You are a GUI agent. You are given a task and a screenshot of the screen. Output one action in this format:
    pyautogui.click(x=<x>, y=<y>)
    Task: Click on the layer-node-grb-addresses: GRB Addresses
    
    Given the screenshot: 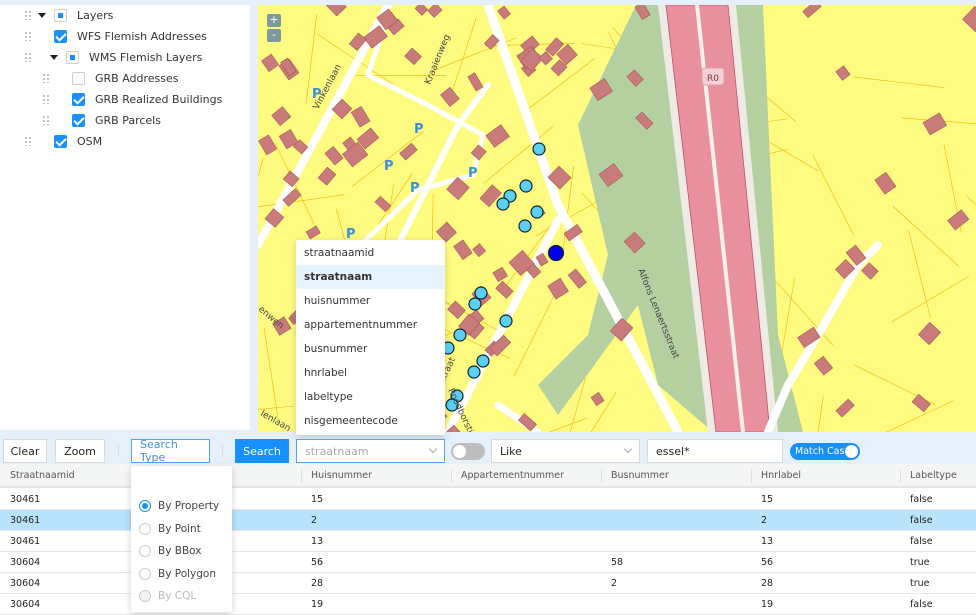 What is the action you would take?
    pyautogui.click(x=110, y=78)
    